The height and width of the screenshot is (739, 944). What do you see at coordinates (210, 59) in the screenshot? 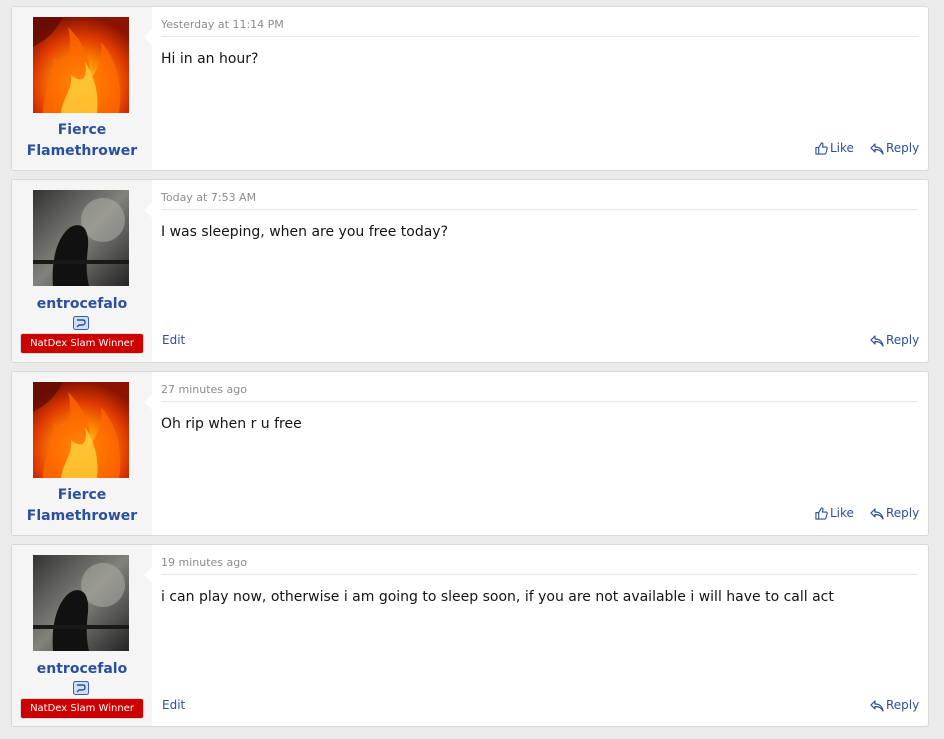
I see `message-body: Hi in an hour?` at bounding box center [210, 59].